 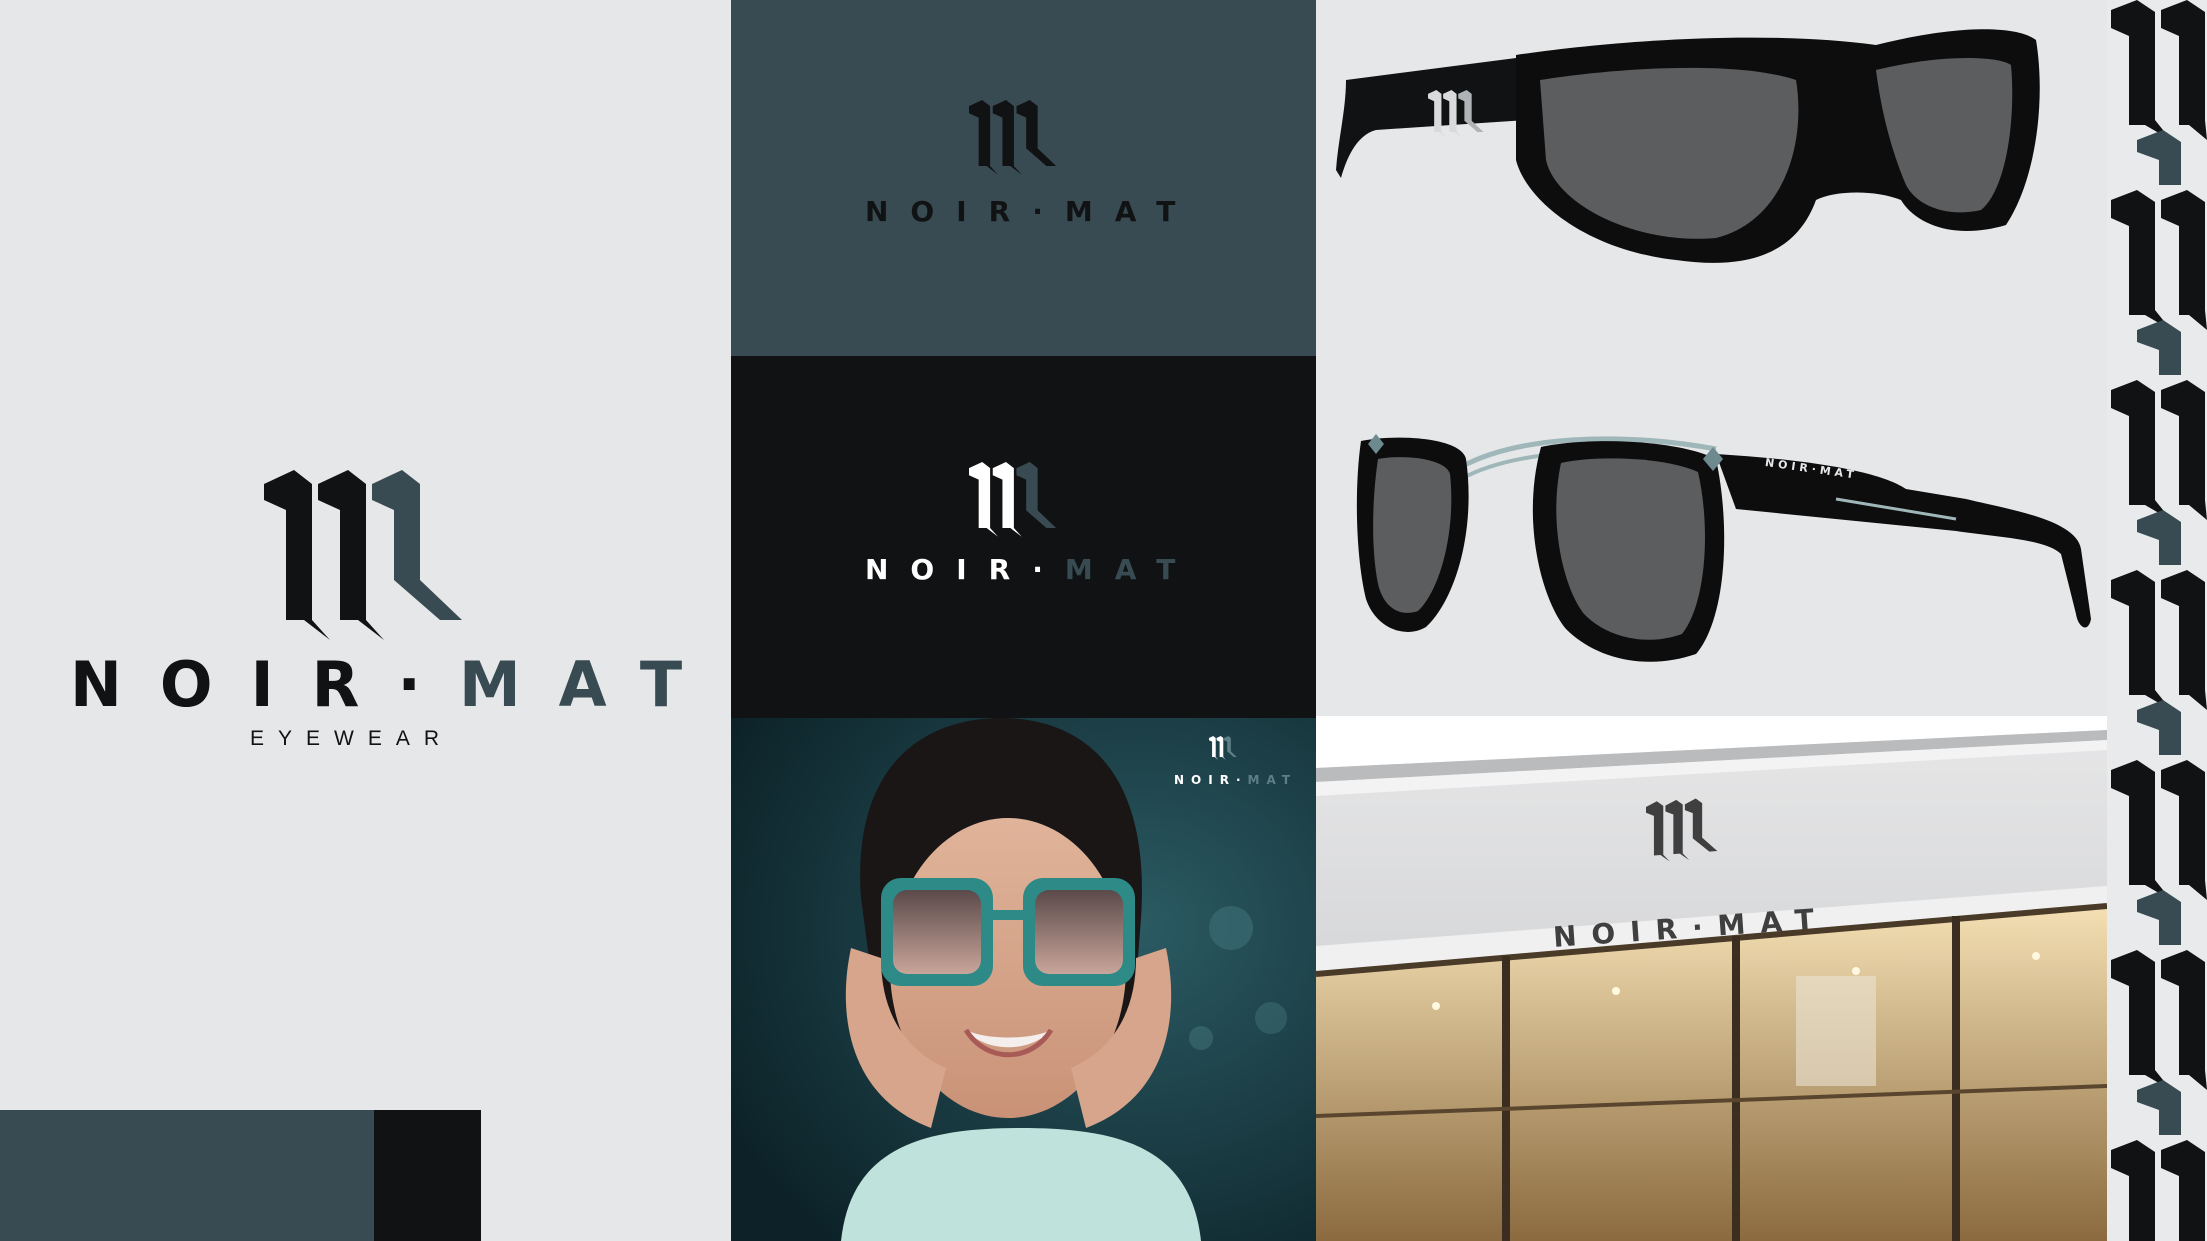 What do you see at coordinates (187, 1175) in the screenshot?
I see `swatch-teal` at bounding box center [187, 1175].